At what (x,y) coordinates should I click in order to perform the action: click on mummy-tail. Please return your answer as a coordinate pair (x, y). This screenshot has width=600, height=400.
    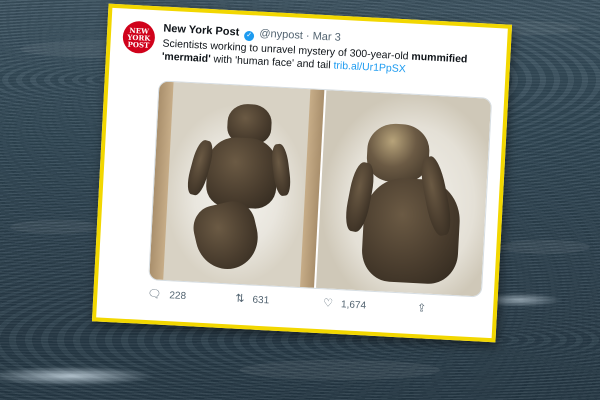
    Looking at the image, I should click on (226, 236).